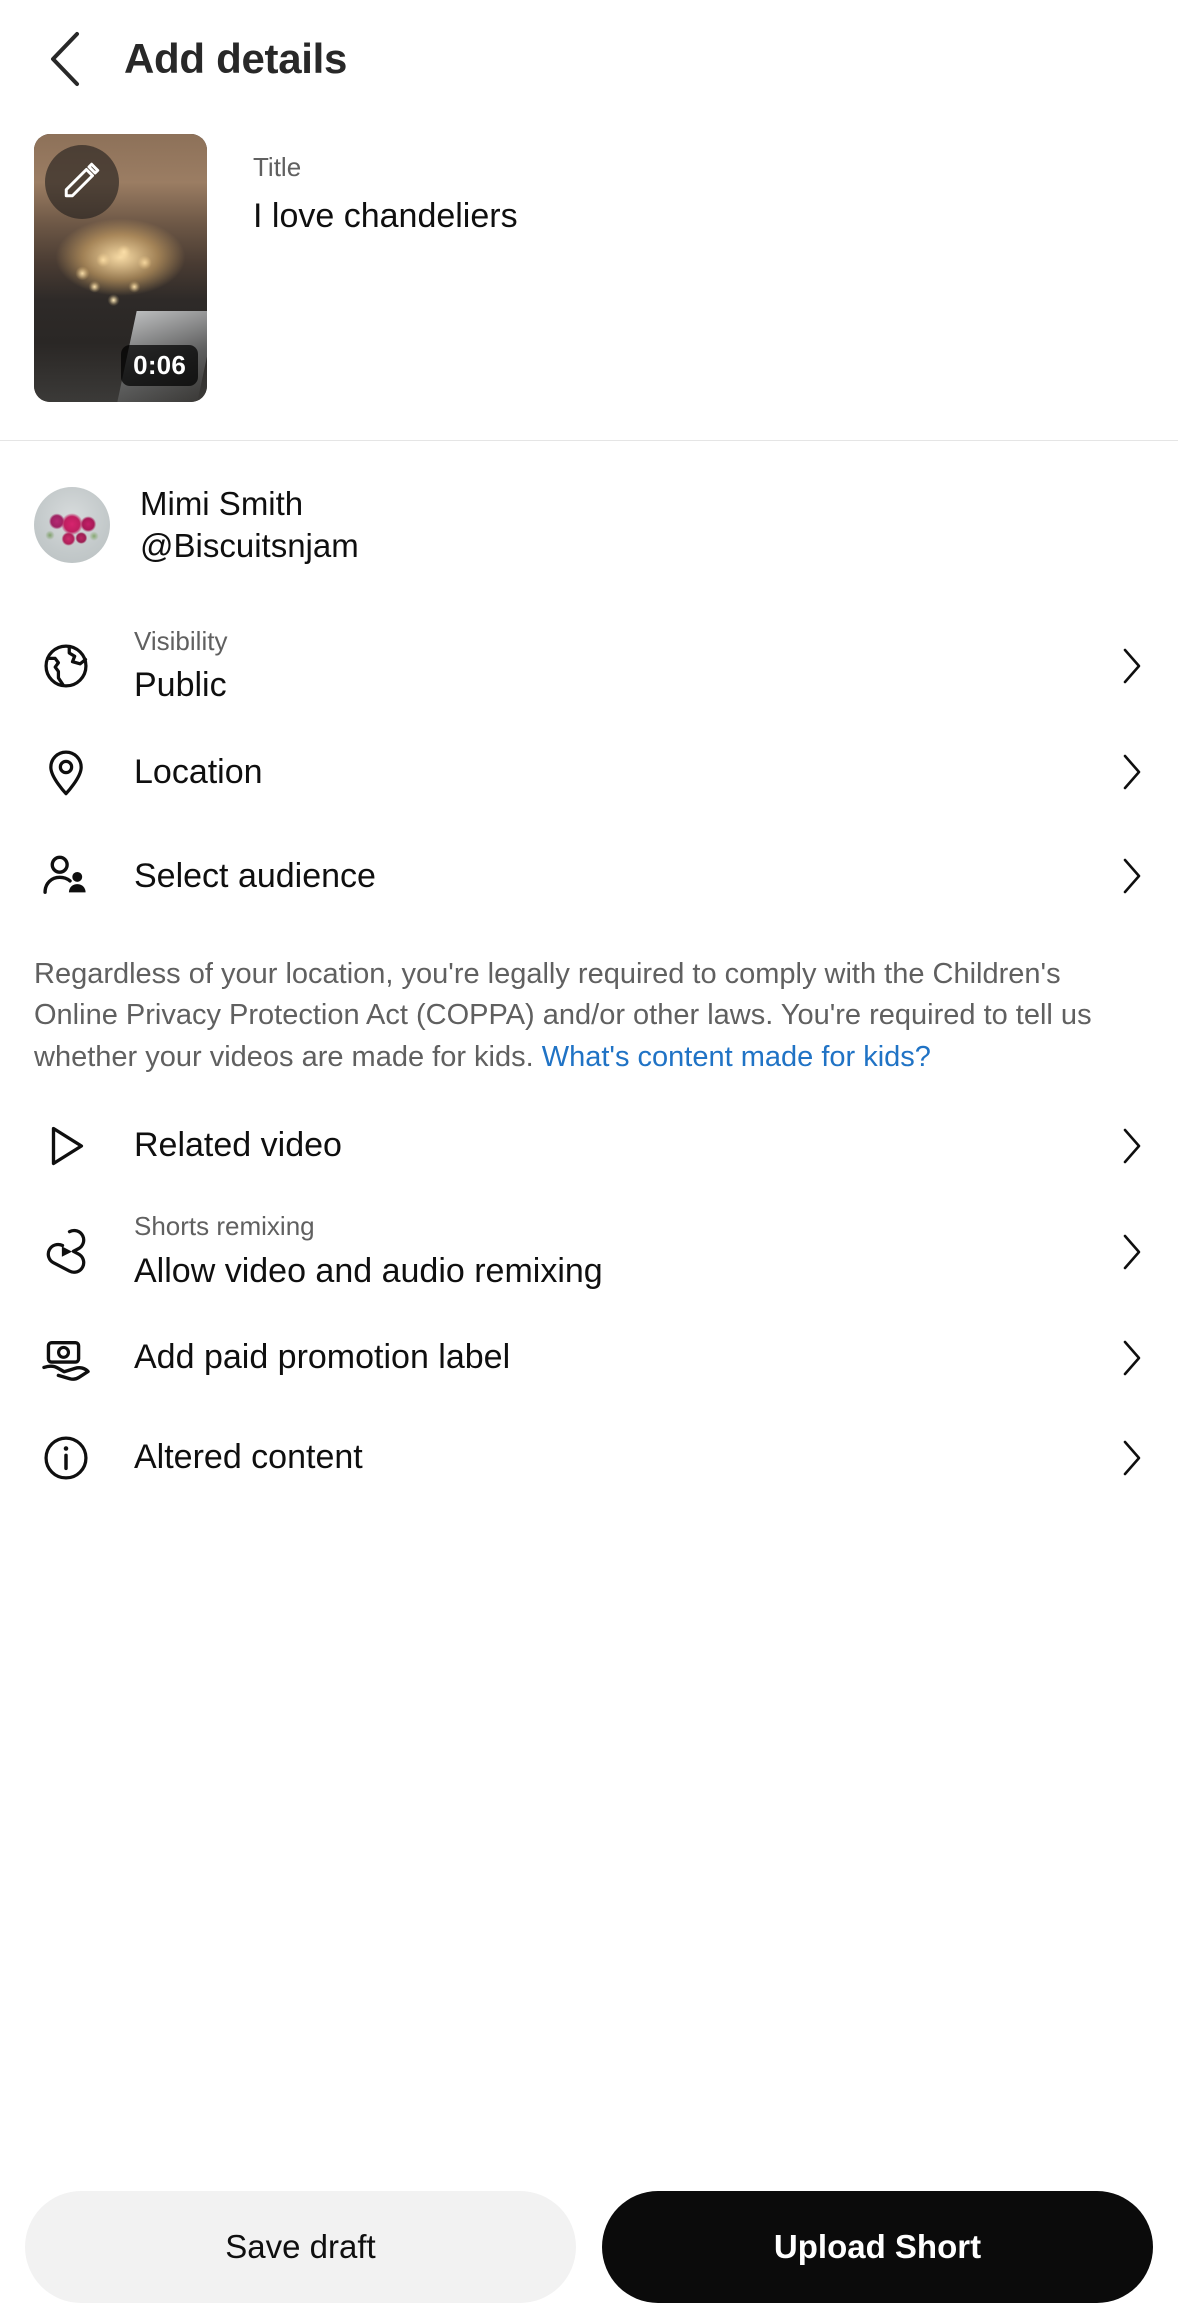 The image size is (1178, 2321). I want to click on option-body: Select audience, so click(601, 876).